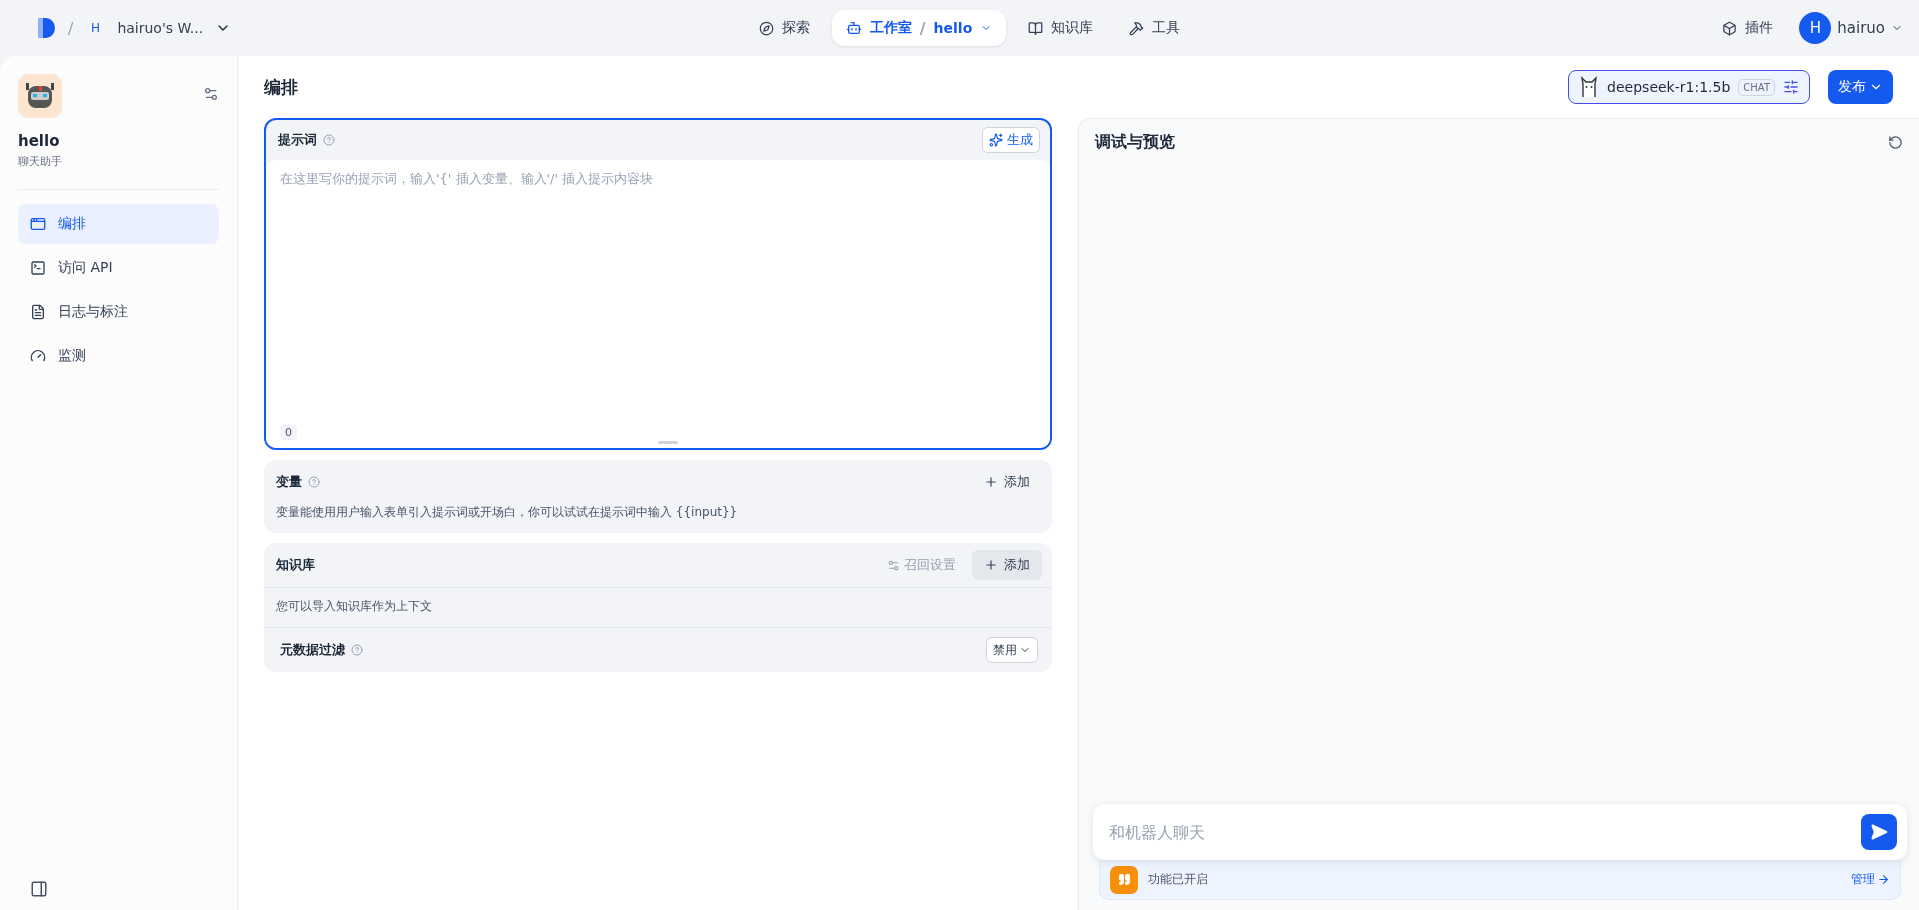 This screenshot has height=910, width=1919. Describe the element at coordinates (1061, 28) in the screenshot. I see `nav-tab: 知识库` at that location.